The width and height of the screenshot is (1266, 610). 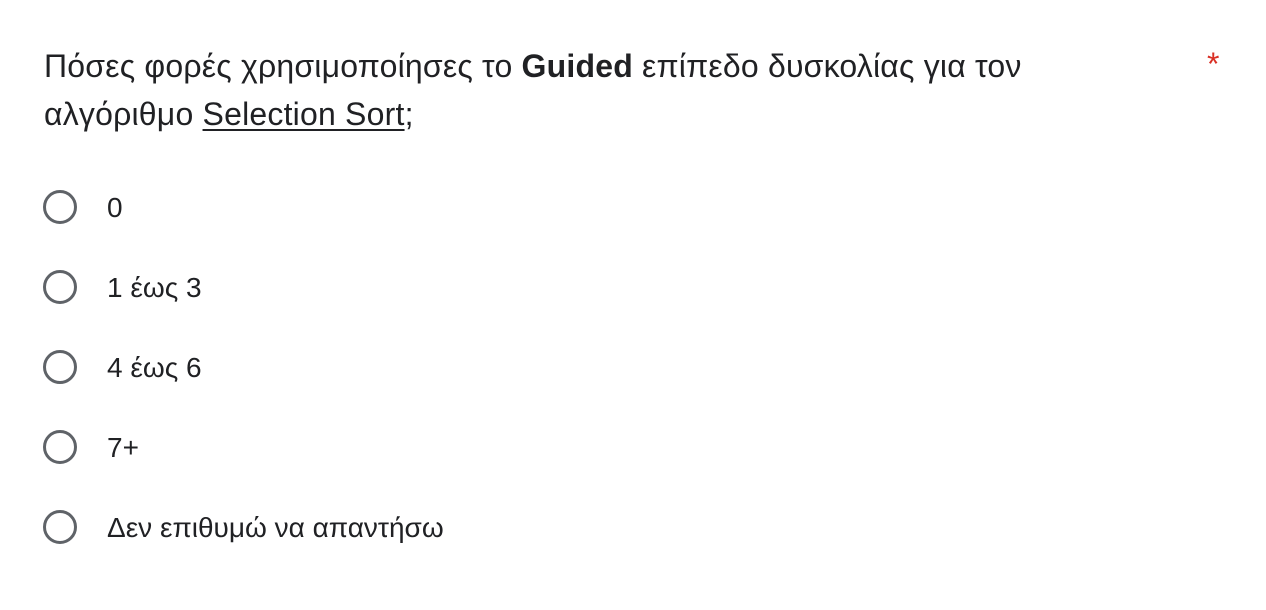 What do you see at coordinates (275, 527) in the screenshot?
I see `radio-option-label: Δεν επιθυμώ να απαντήσω` at bounding box center [275, 527].